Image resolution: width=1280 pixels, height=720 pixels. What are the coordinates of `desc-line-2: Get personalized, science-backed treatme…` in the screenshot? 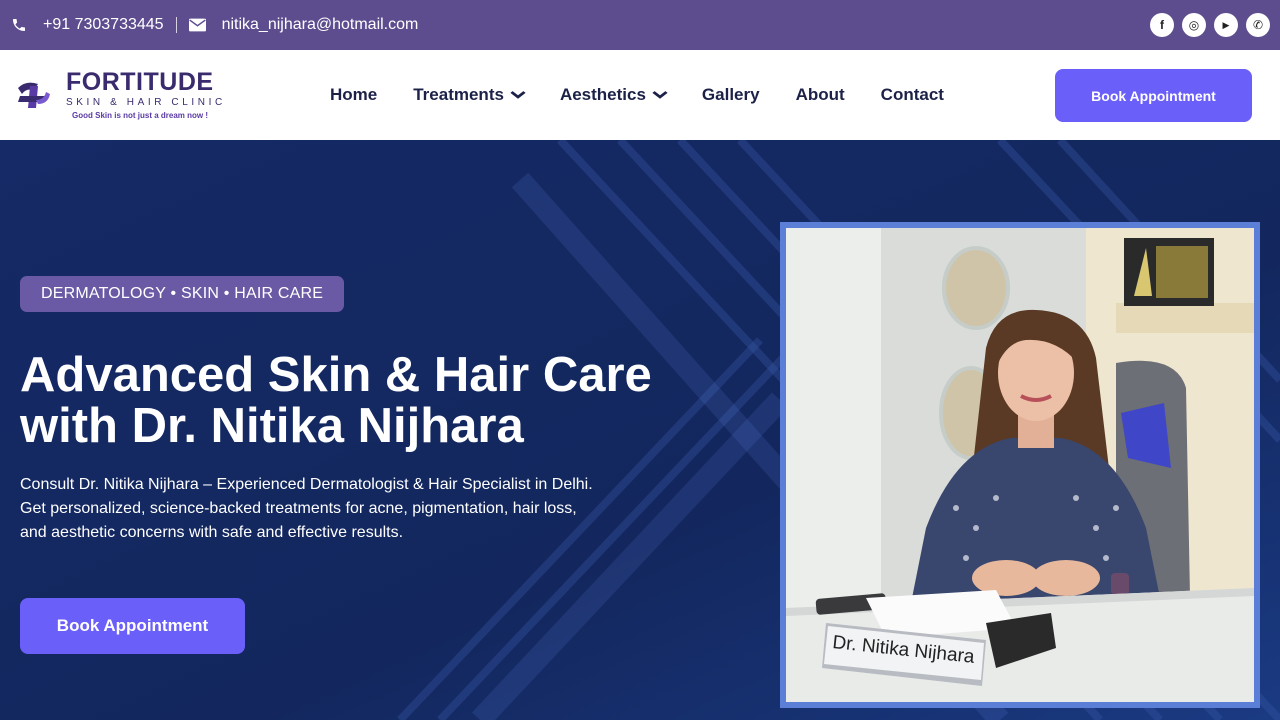 It's located at (298, 508).